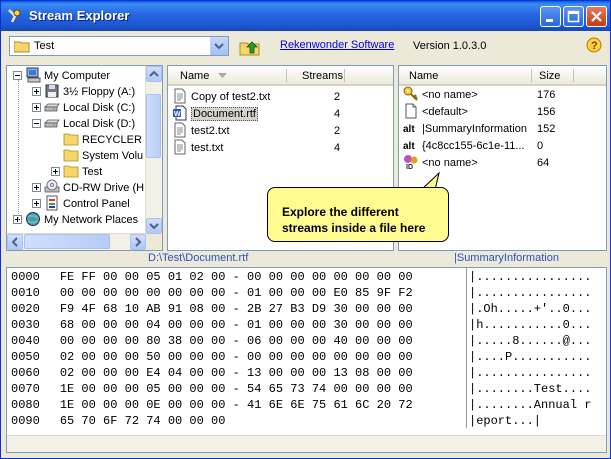 This screenshot has width=611, height=459. Describe the element at coordinates (250, 47) in the screenshot. I see `up-folder-icon` at that location.